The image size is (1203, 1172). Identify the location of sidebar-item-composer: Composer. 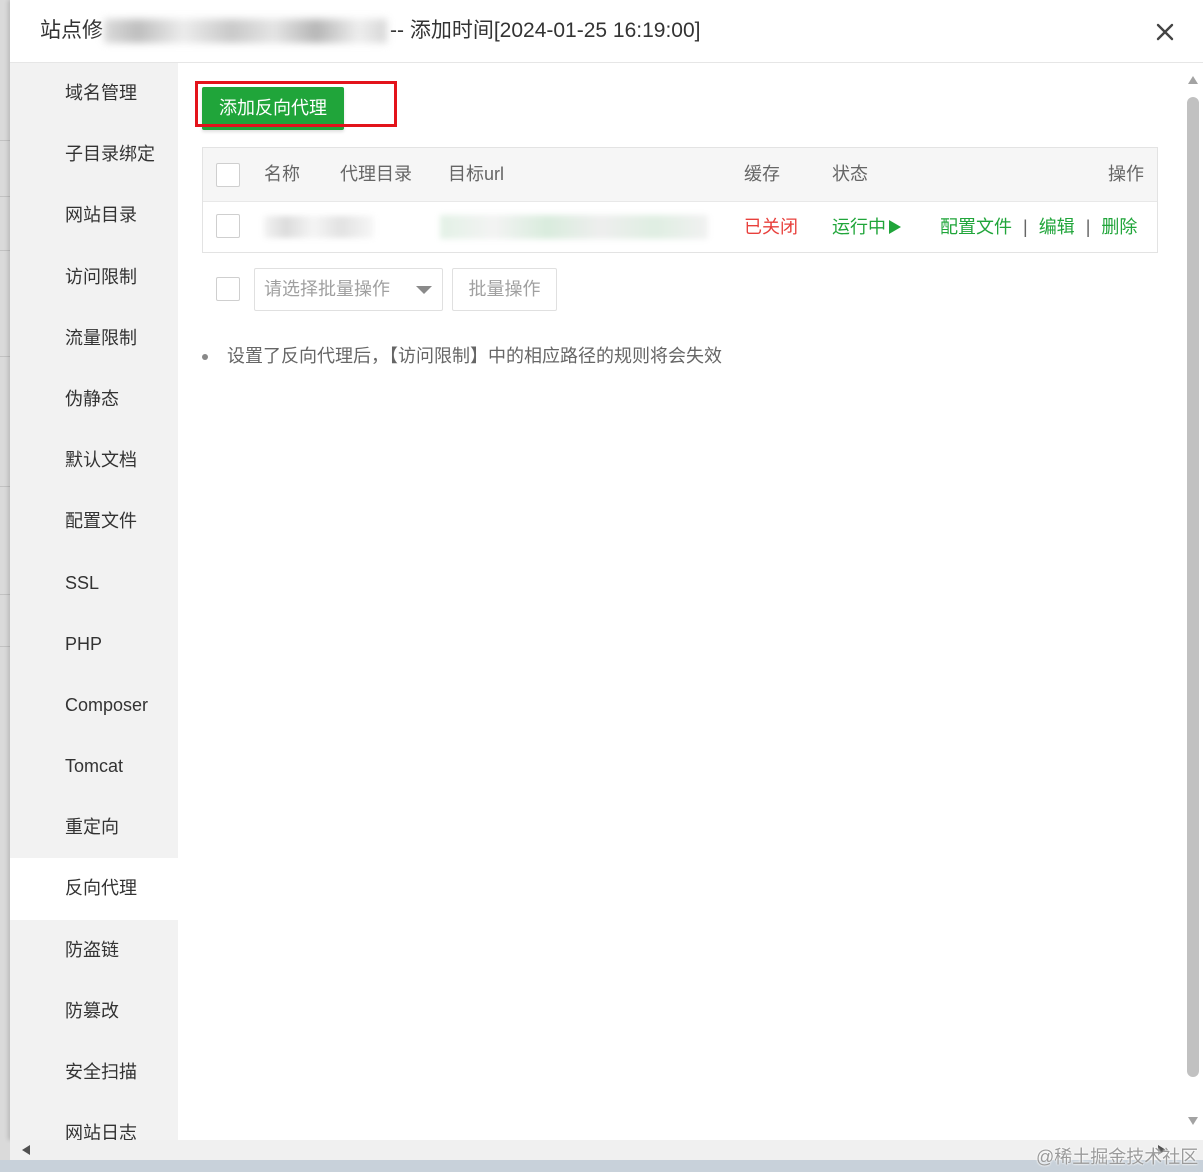
(94, 705).